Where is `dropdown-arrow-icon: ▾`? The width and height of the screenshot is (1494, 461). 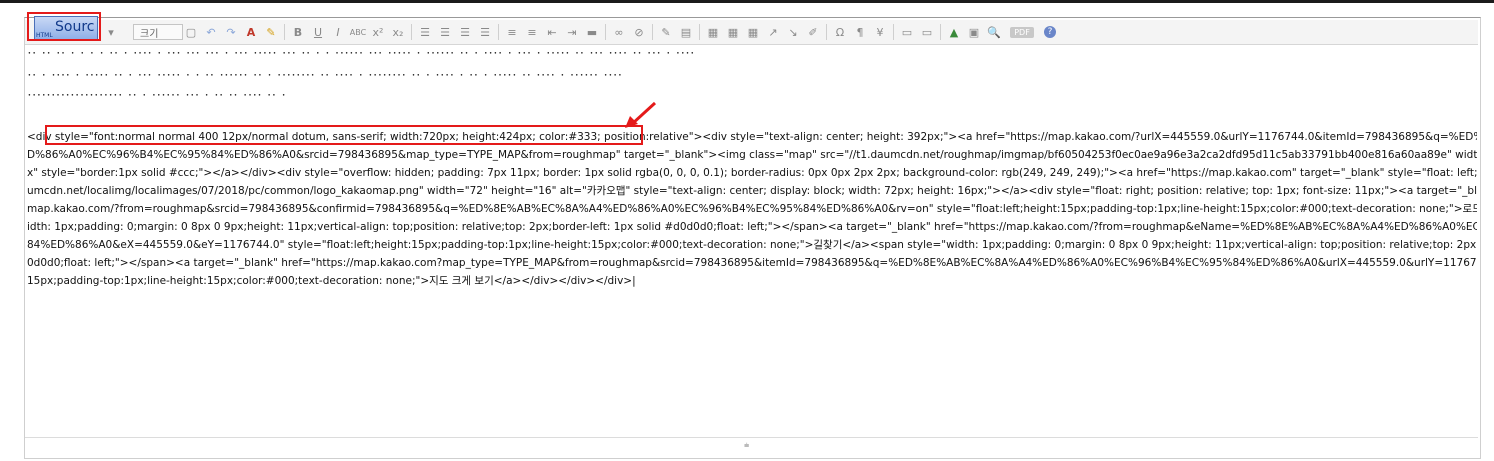
dropdown-arrow-icon: ▾ is located at coordinates (111, 32).